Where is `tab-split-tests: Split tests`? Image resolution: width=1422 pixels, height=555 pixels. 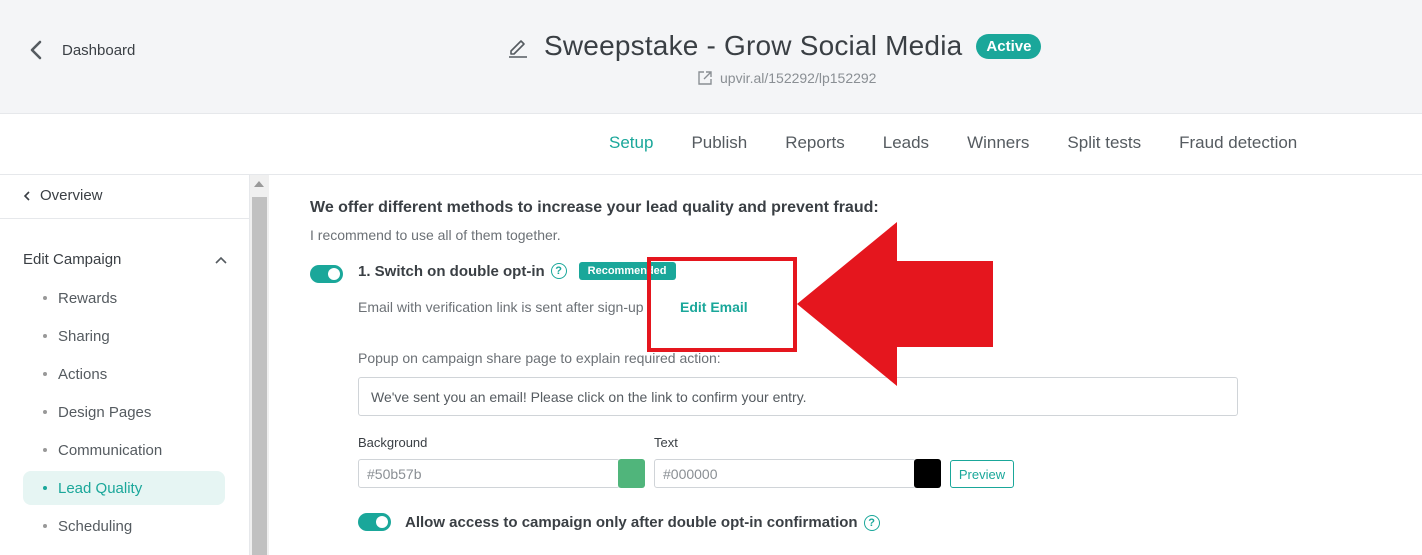 tab-split-tests: Split tests is located at coordinates (1104, 143).